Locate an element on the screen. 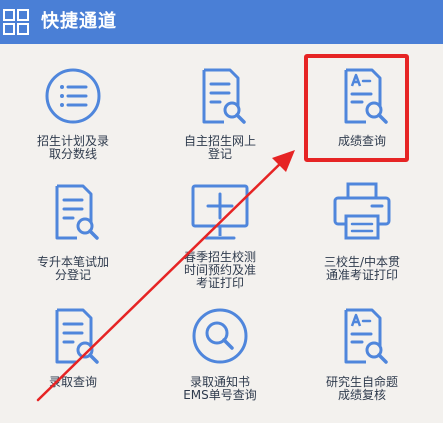  list-circle-icon is located at coordinates (73, 96).